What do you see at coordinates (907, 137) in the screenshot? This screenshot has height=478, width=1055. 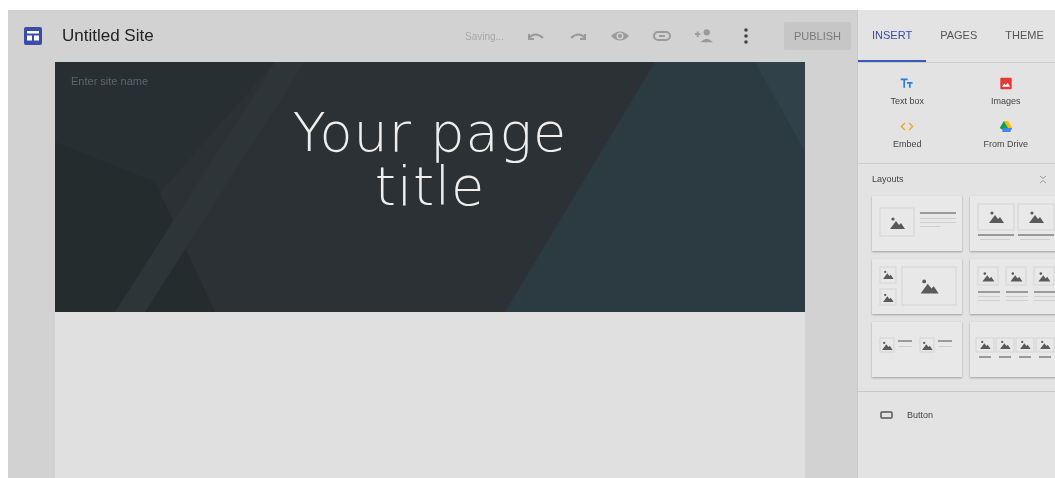 I see `insert-item: Embed` at bounding box center [907, 137].